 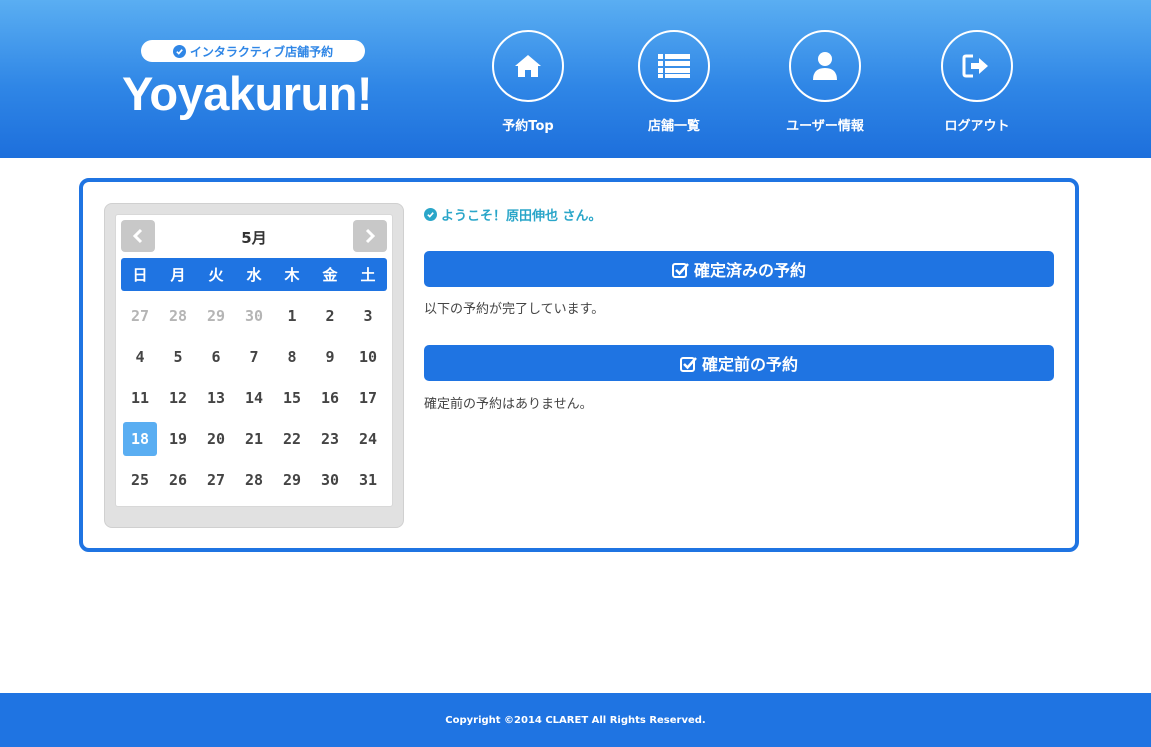 What do you see at coordinates (368, 275) in the screenshot?
I see `weekday-label: 土` at bounding box center [368, 275].